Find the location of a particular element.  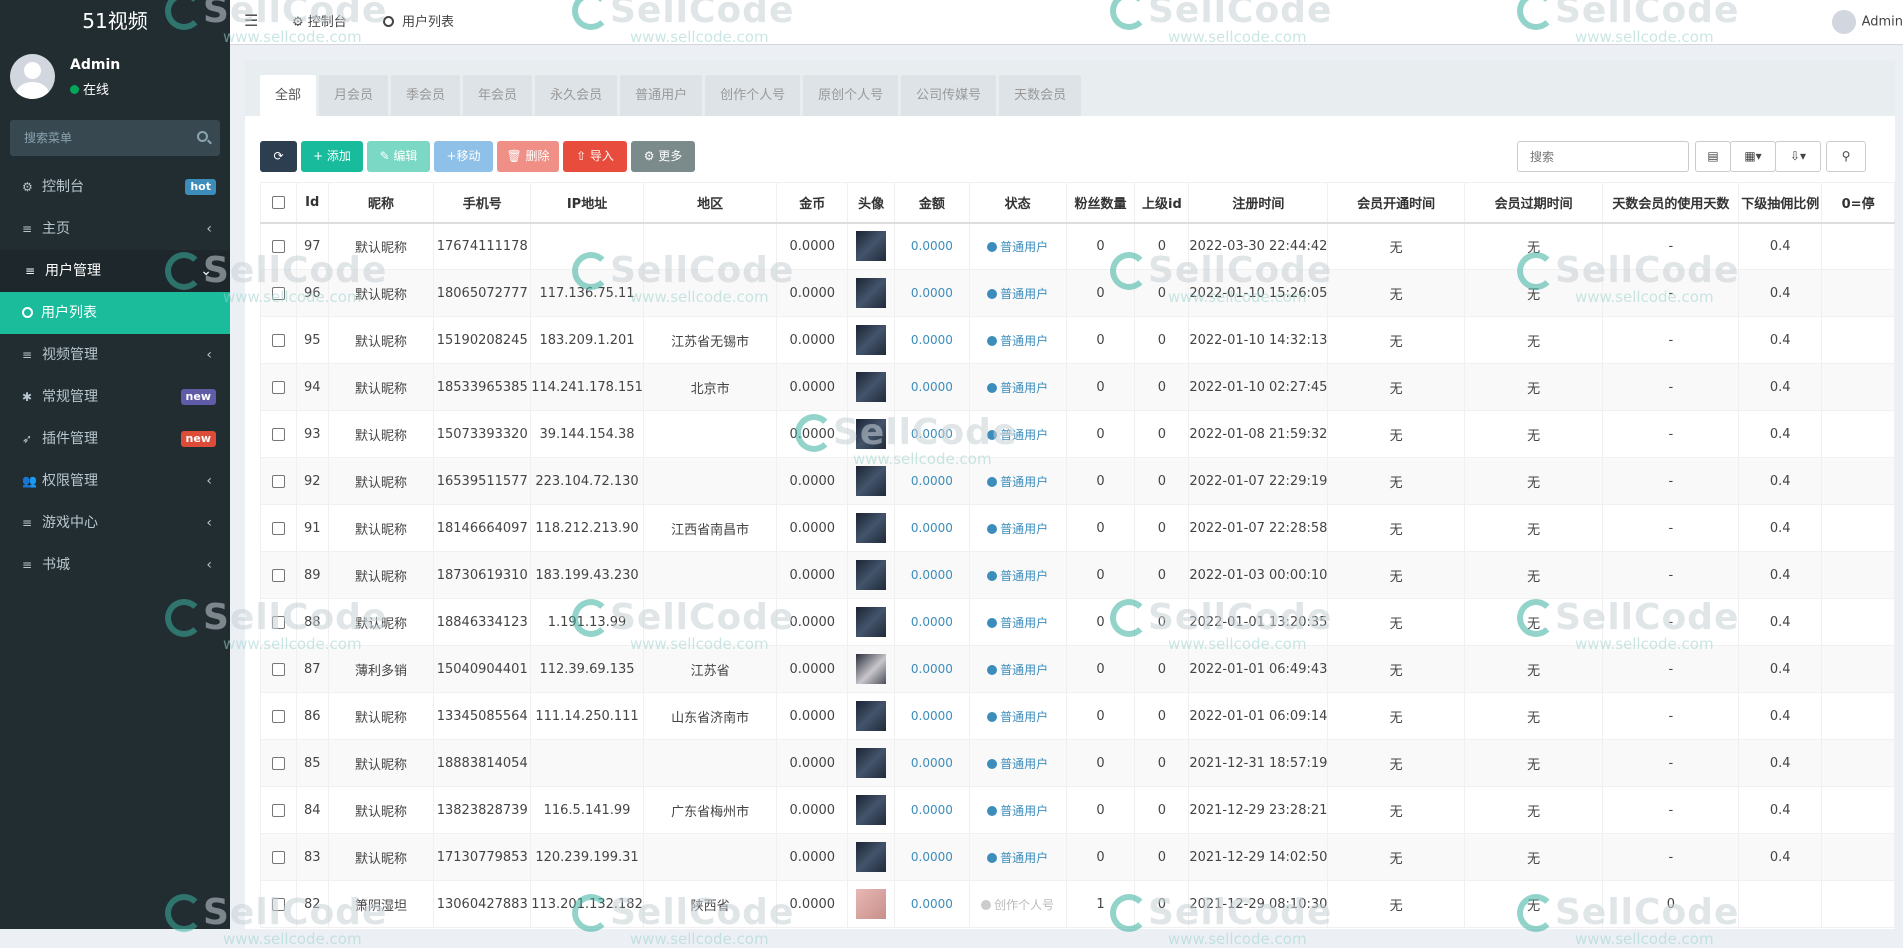

search-icon is located at coordinates (202, 136).